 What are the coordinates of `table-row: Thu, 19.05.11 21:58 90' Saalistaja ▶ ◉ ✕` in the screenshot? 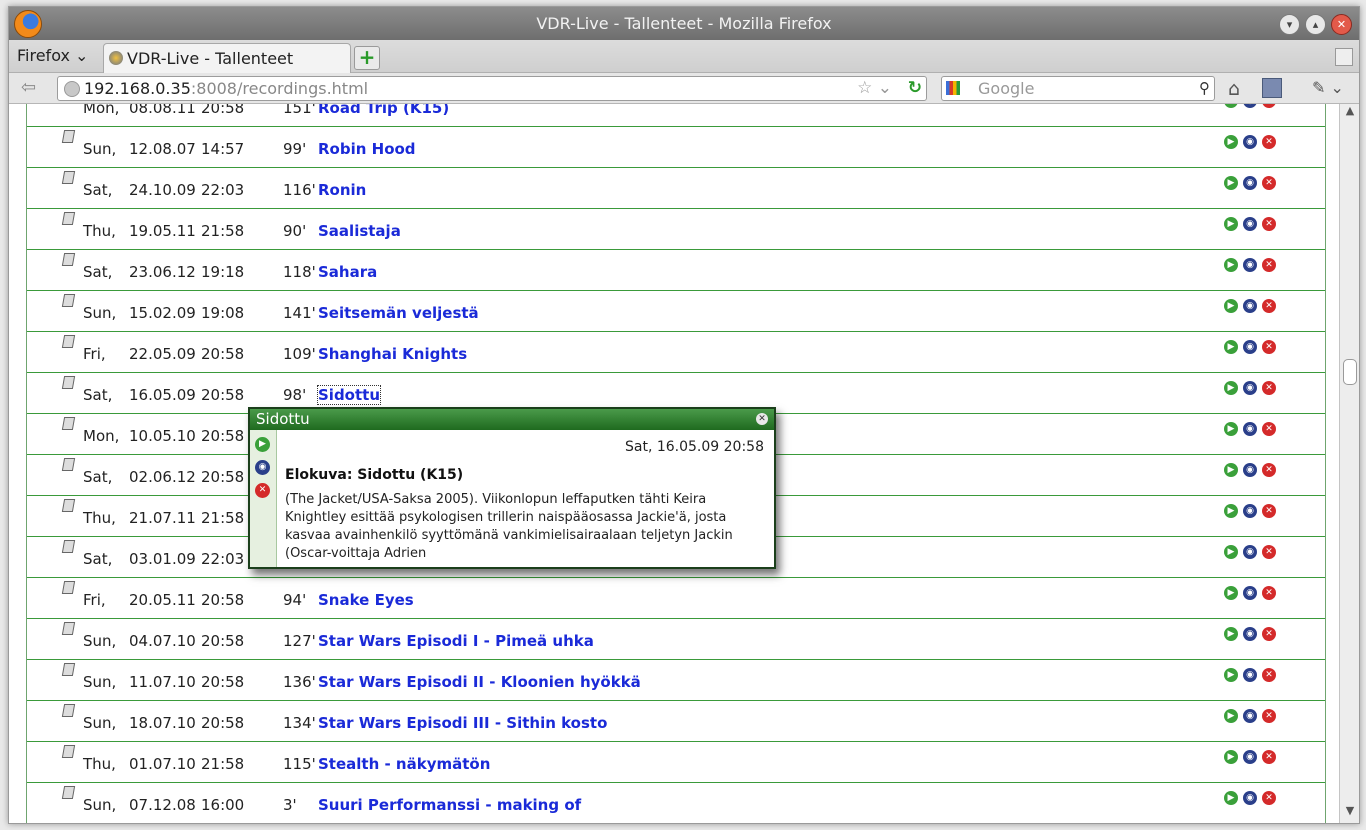 It's located at (676, 229).